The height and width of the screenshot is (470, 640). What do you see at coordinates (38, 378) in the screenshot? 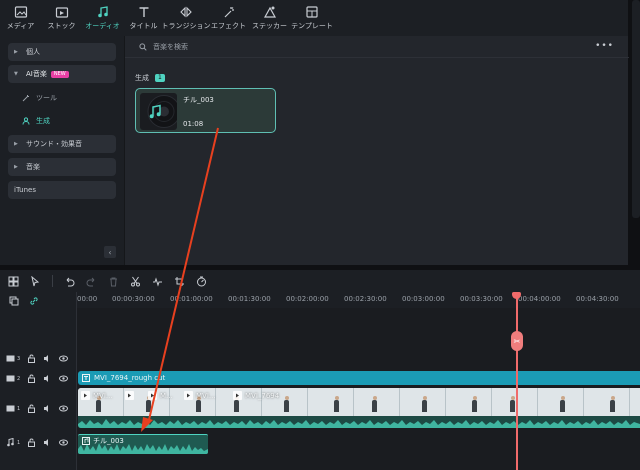
I see `track-header-video-2: 2` at bounding box center [38, 378].